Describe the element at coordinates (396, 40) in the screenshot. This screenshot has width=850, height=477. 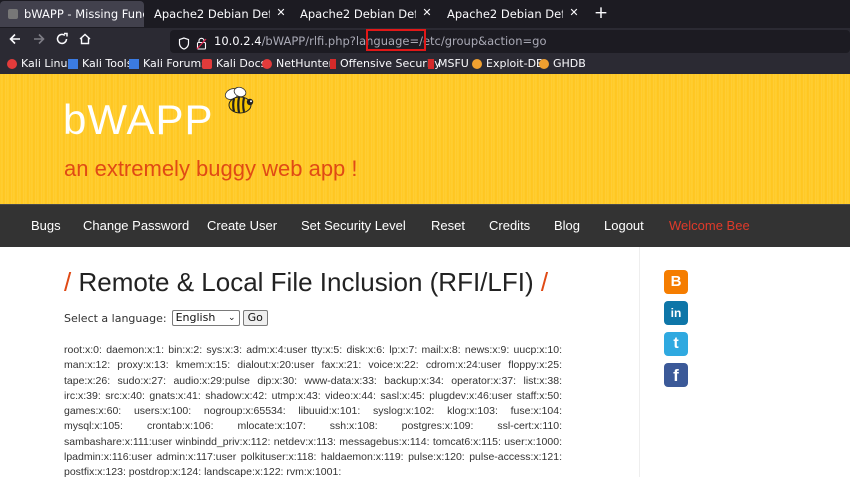
I see `highlight-box` at that location.